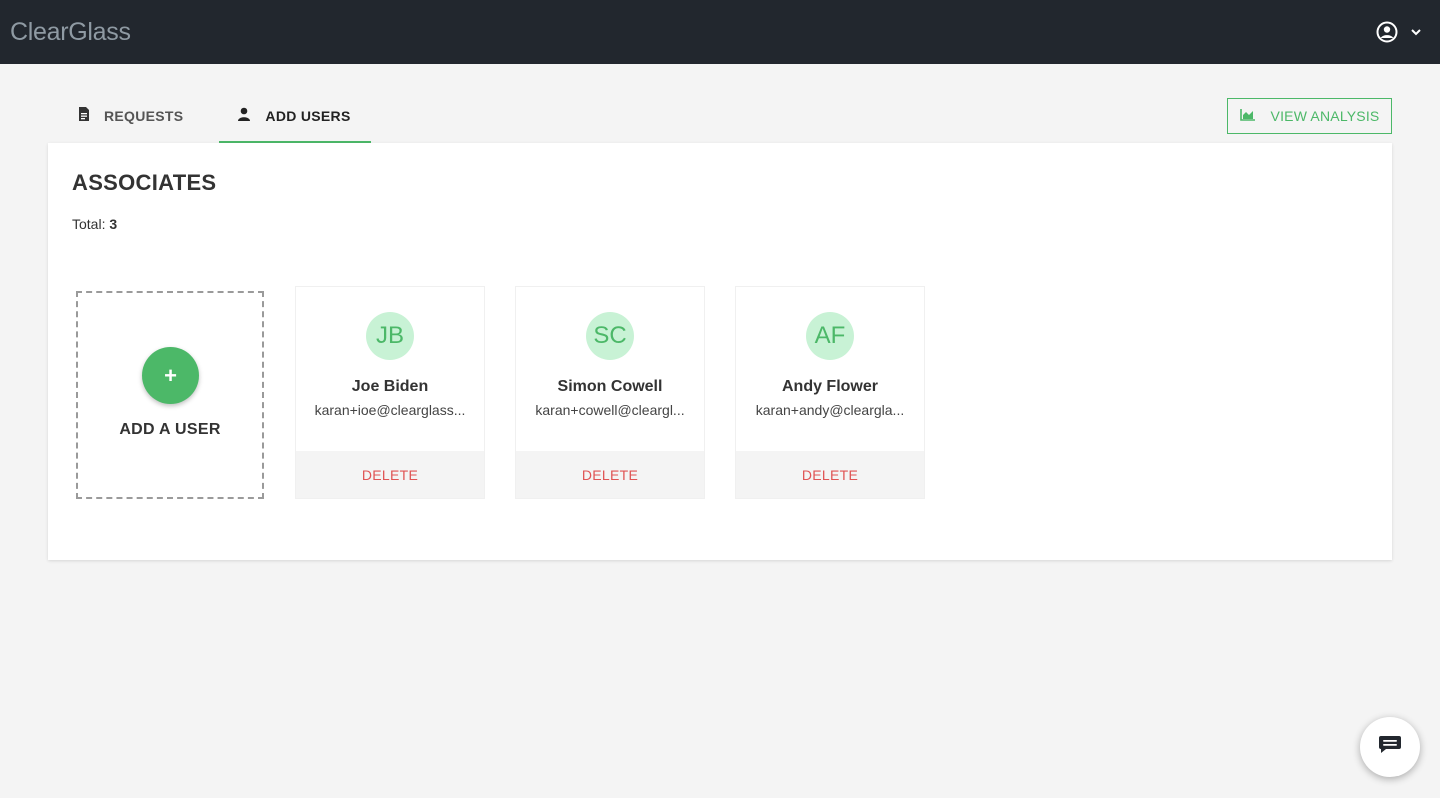 Image resolution: width=1440 pixels, height=798 pixels. What do you see at coordinates (70, 32) in the screenshot?
I see `app-logo: ClearGlass` at bounding box center [70, 32].